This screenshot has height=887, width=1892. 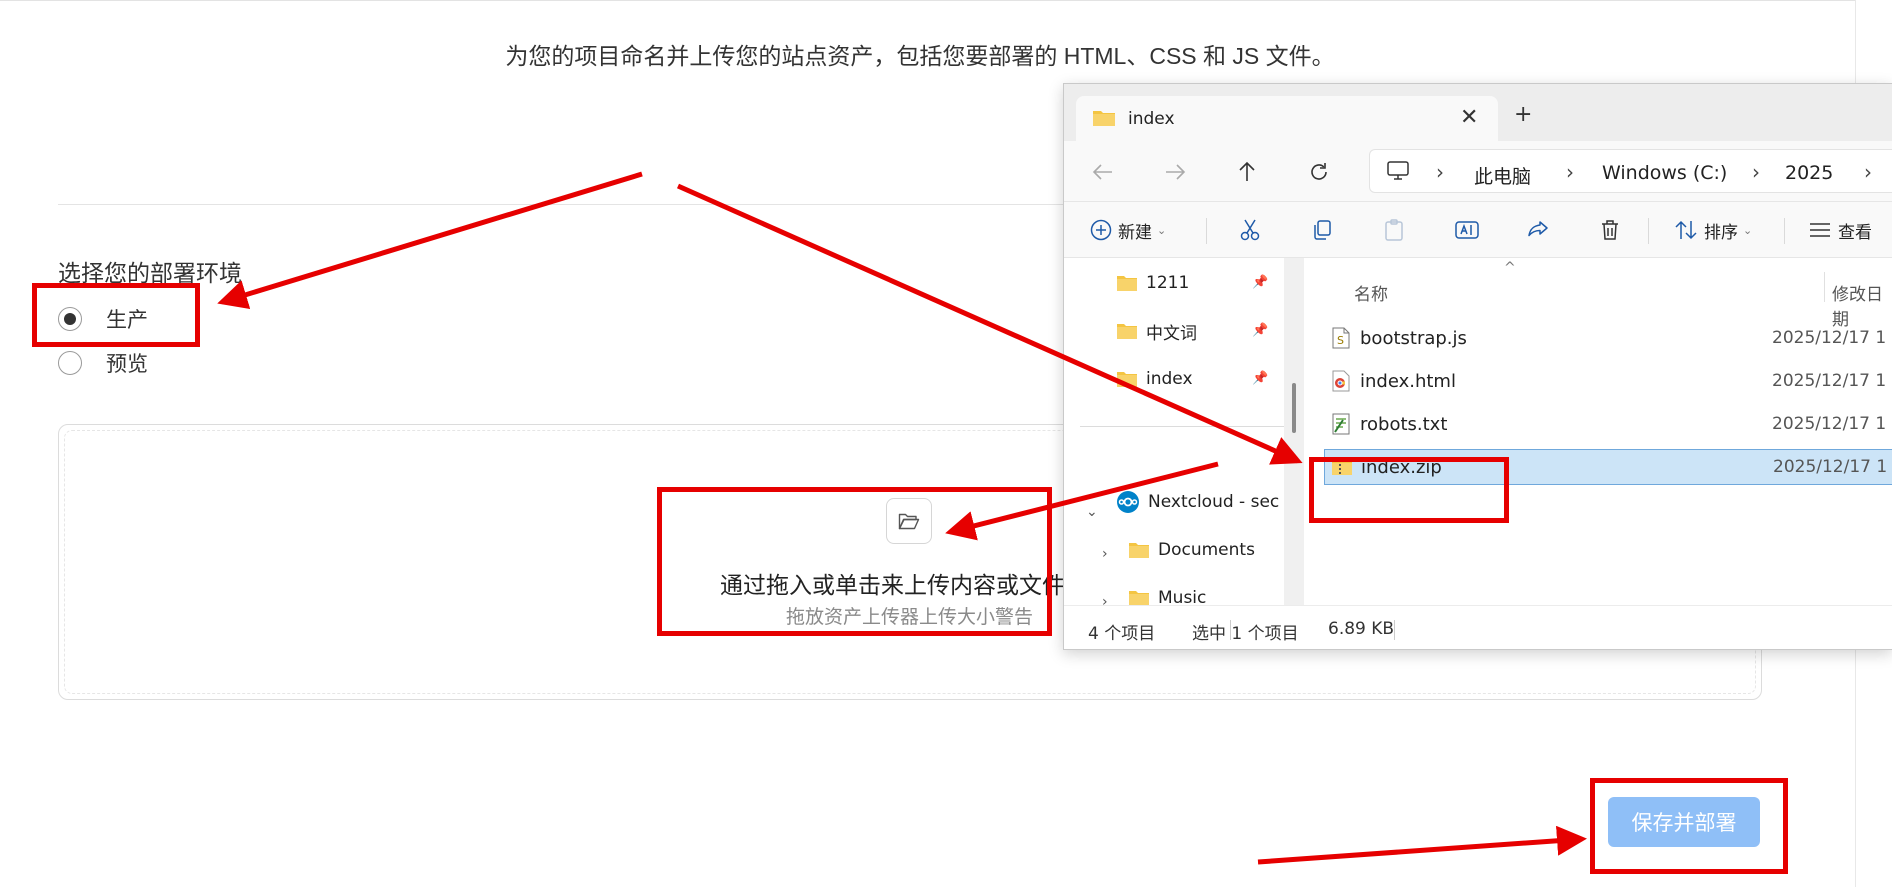 I want to click on breadcrumb: › 此电脑 › Windows (C:) › 2025 ›, so click(x=1630, y=171).